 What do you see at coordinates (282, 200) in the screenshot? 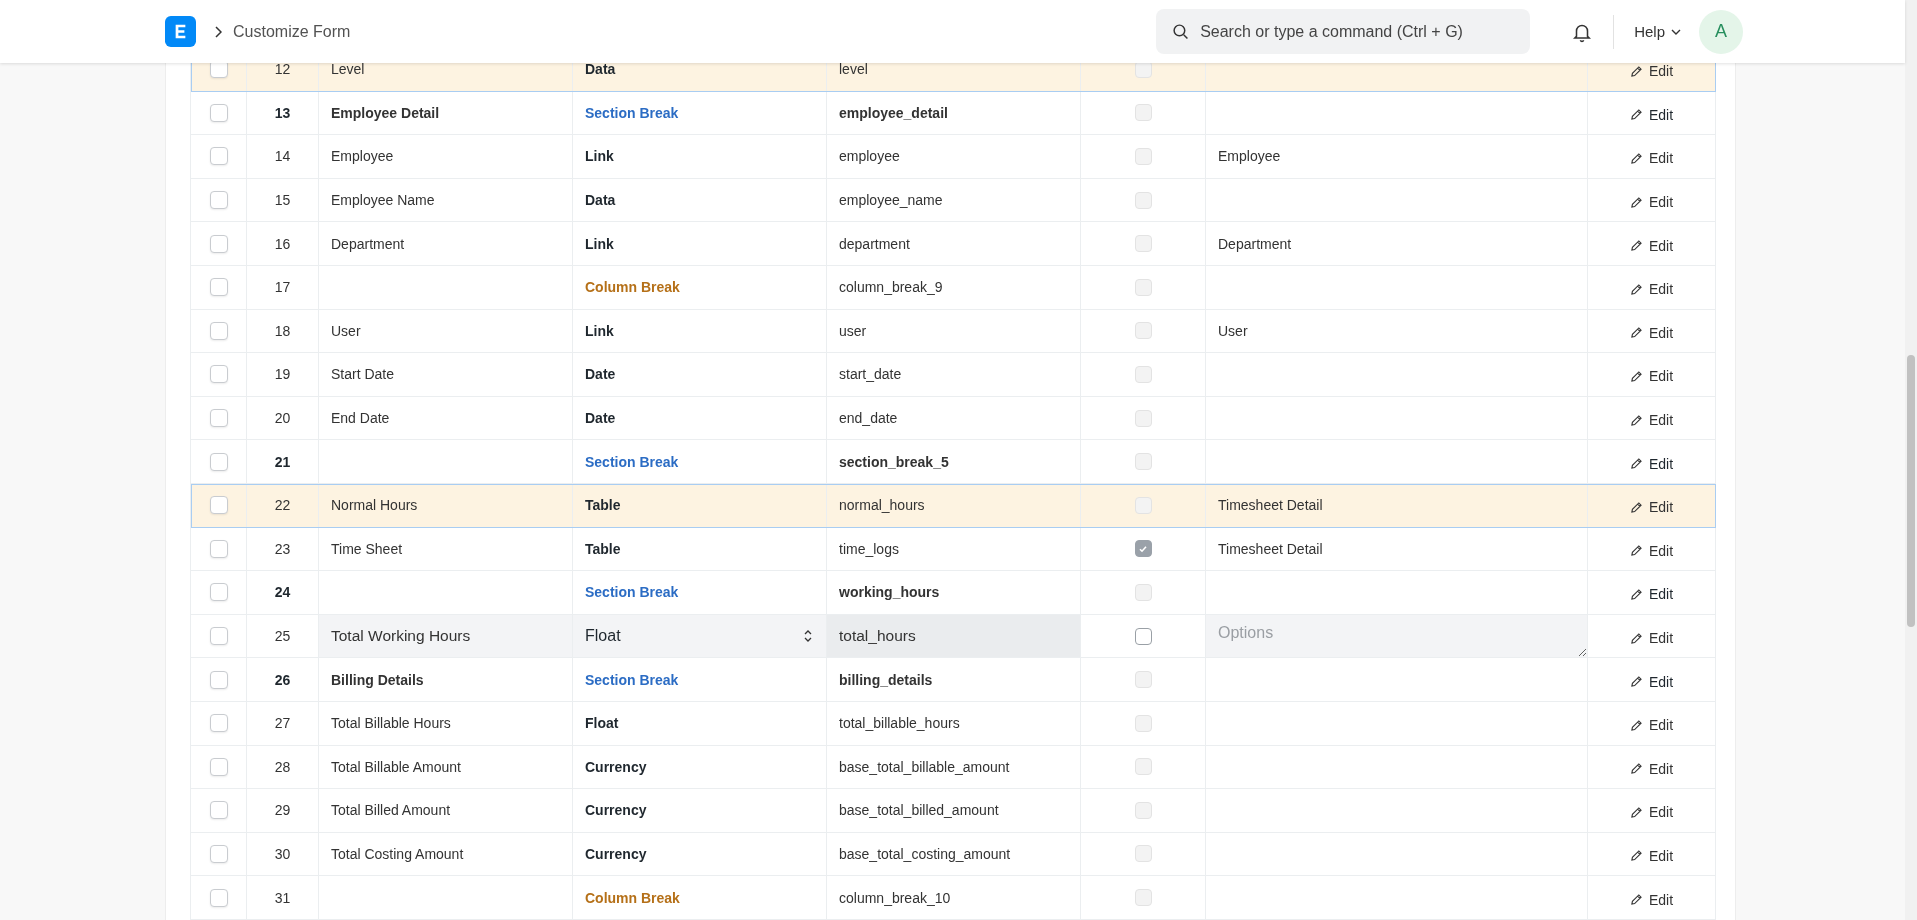
I see `row-number: 15` at bounding box center [282, 200].